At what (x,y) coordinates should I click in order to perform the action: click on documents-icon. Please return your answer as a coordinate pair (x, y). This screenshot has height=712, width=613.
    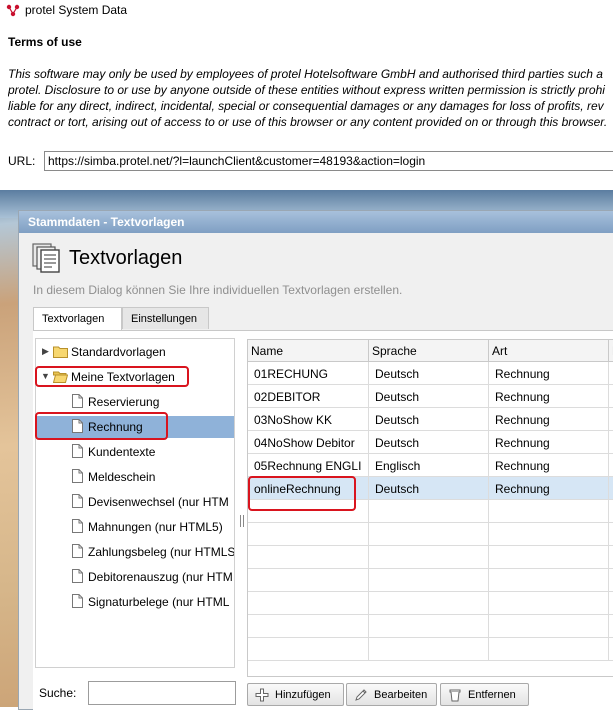
    Looking at the image, I should click on (46, 258).